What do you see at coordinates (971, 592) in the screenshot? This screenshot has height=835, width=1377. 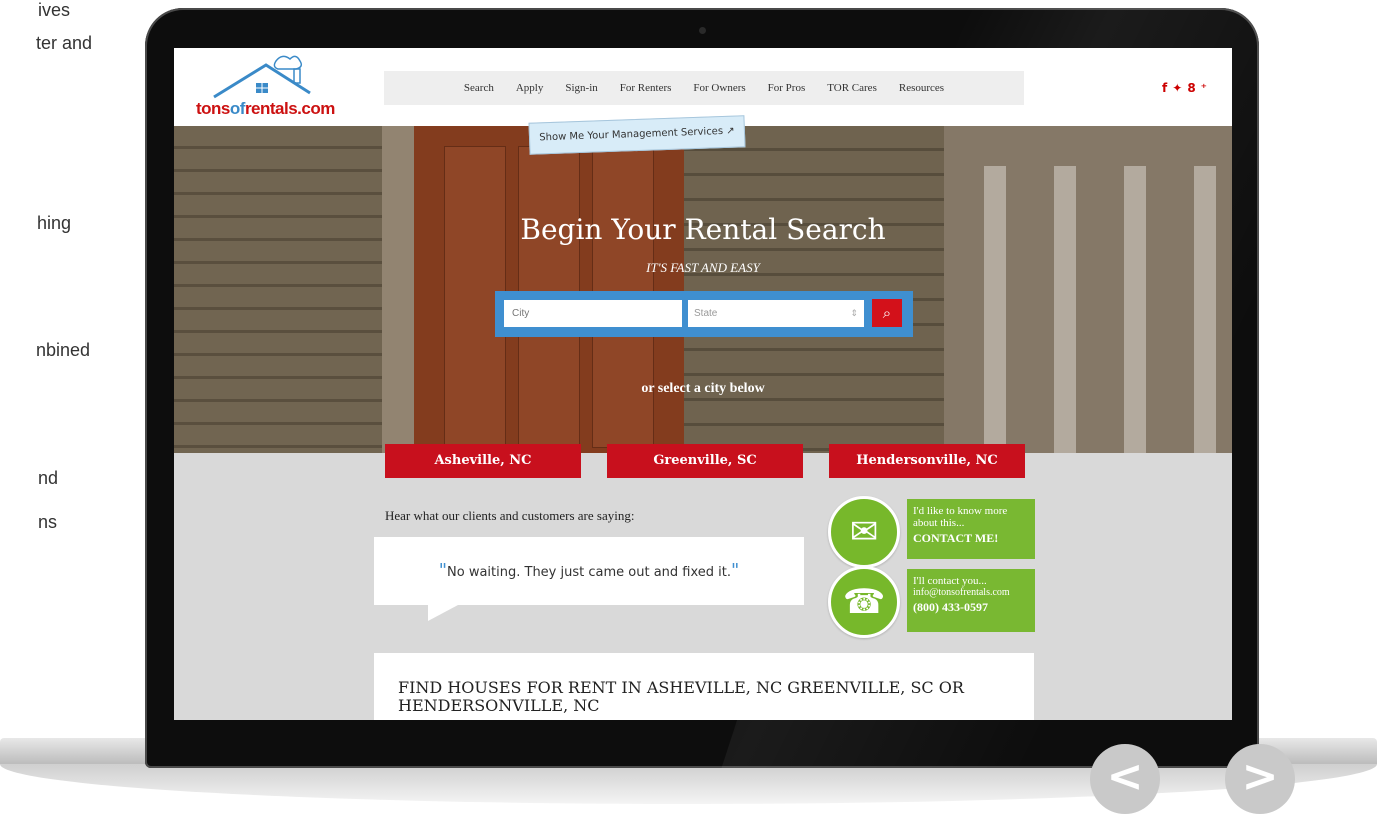 I see `contact-email: info@tonsofrentals.com` at bounding box center [971, 592].